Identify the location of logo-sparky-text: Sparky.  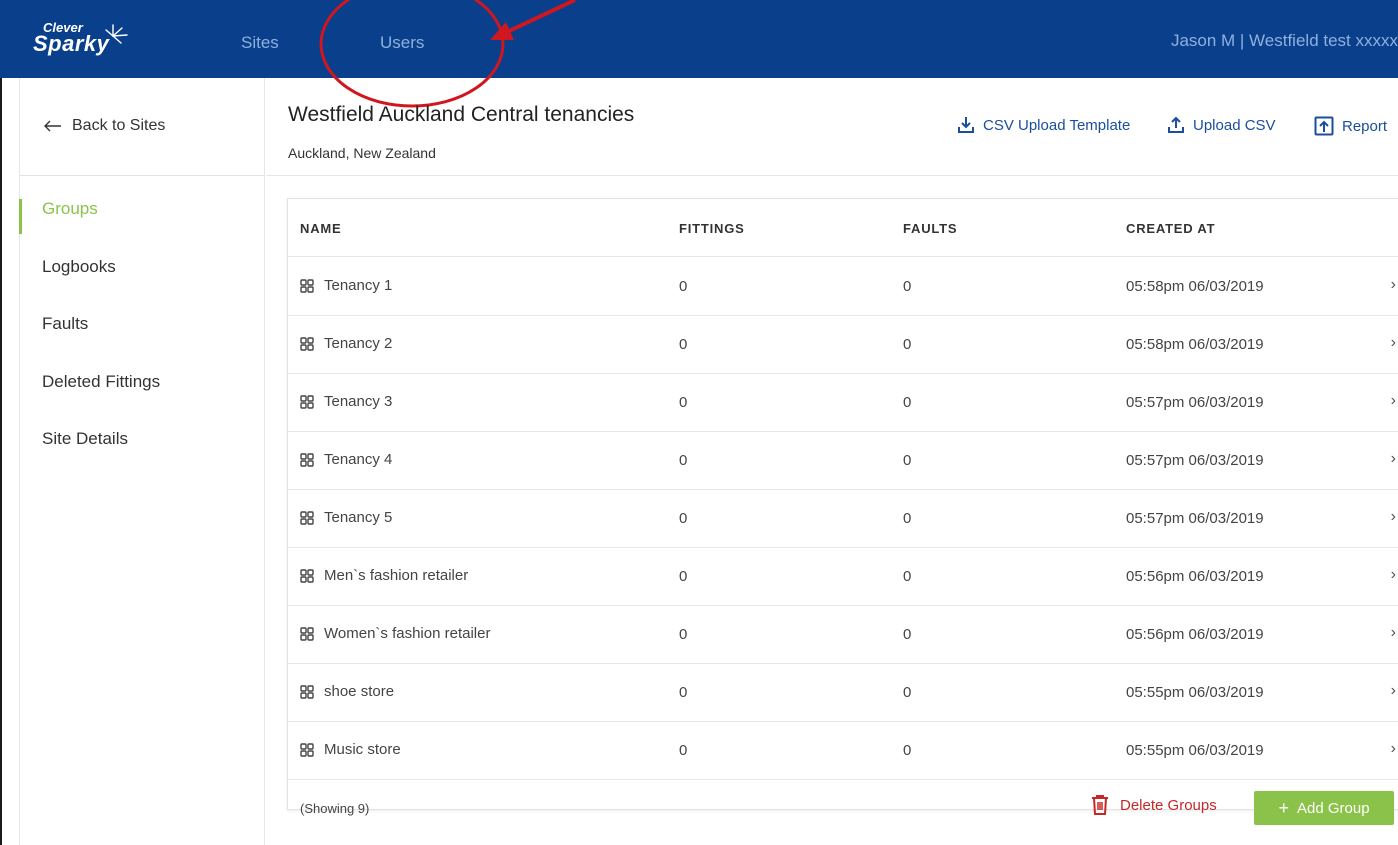
(71, 43).